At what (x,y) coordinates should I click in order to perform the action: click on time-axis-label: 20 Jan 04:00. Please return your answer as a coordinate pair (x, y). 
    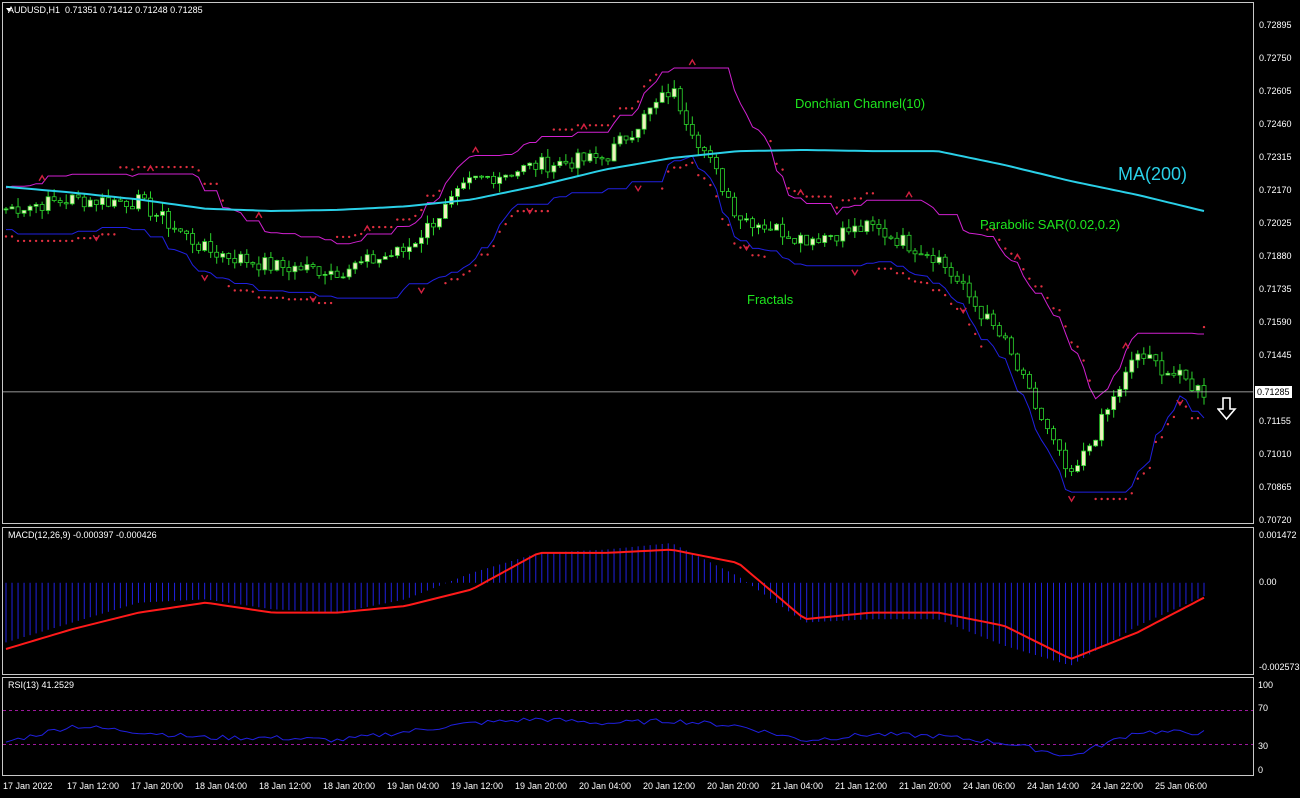
    Looking at the image, I should click on (605, 786).